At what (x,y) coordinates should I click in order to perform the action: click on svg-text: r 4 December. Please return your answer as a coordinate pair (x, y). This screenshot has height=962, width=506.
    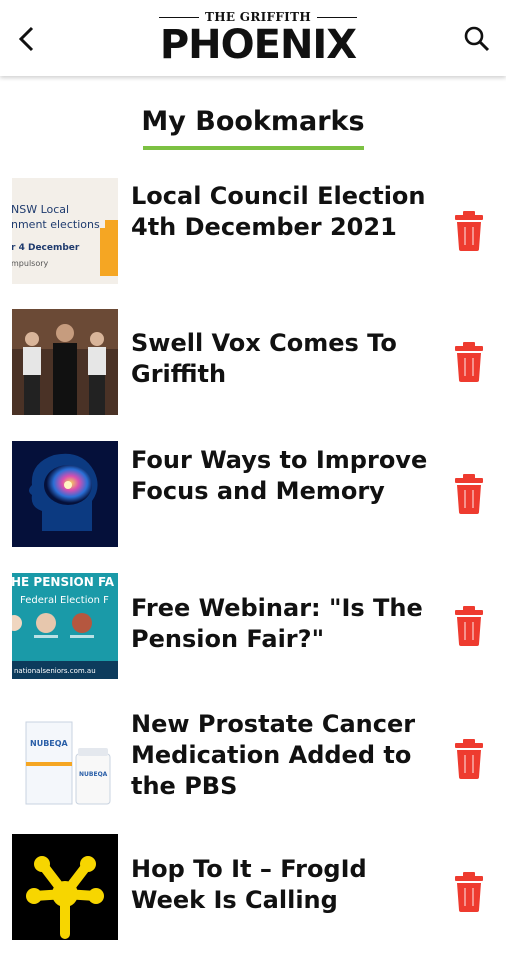
    Looking at the image, I should click on (46, 248).